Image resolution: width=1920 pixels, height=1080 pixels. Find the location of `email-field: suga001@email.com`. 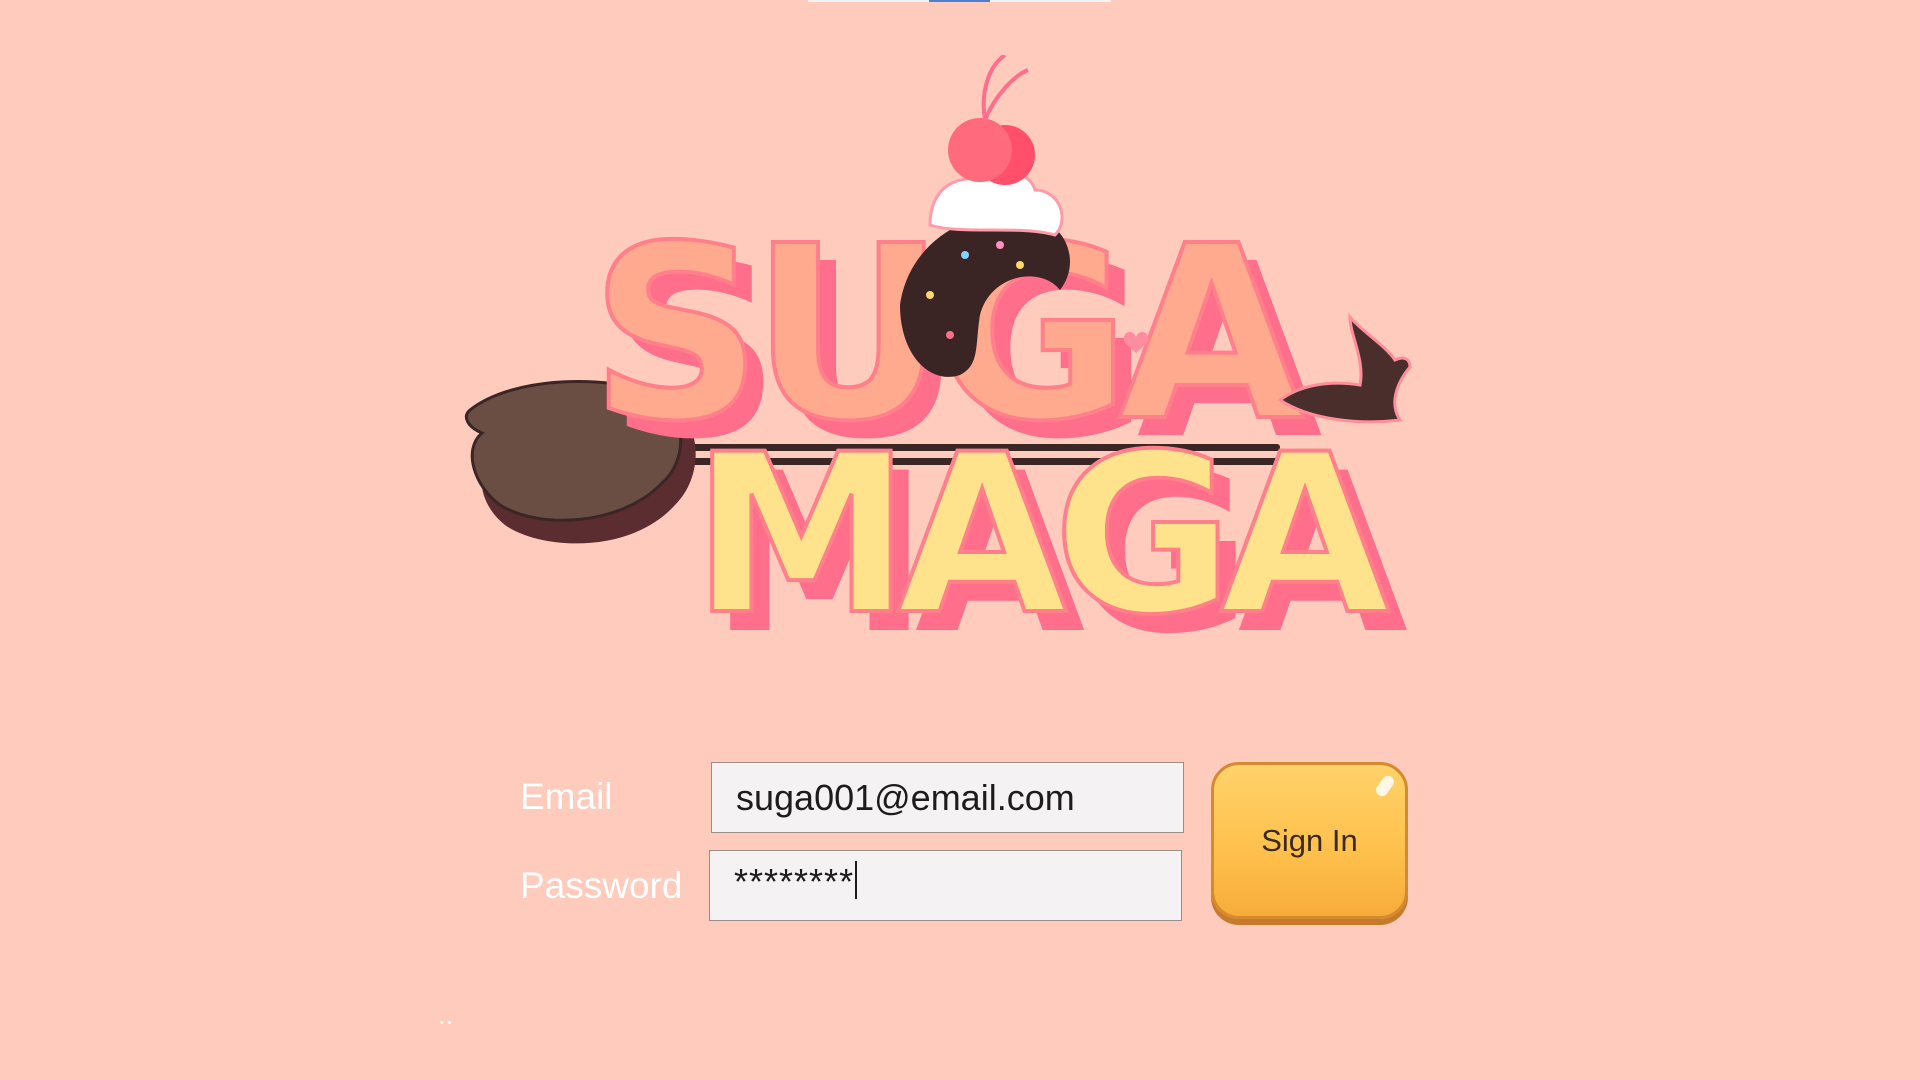

email-field: suga001@email.com is located at coordinates (947, 797).